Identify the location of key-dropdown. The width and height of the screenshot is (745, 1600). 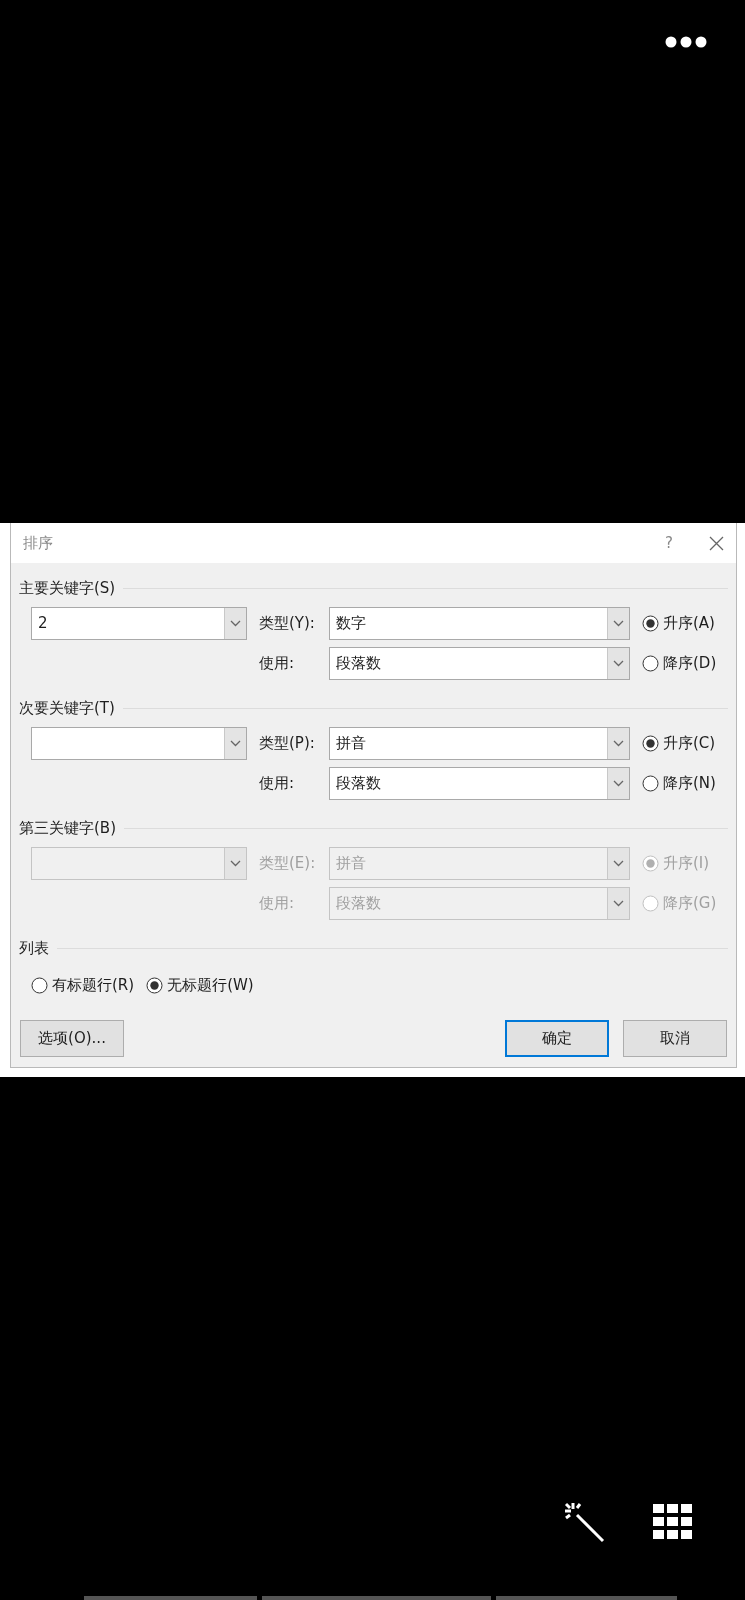
(139, 743).